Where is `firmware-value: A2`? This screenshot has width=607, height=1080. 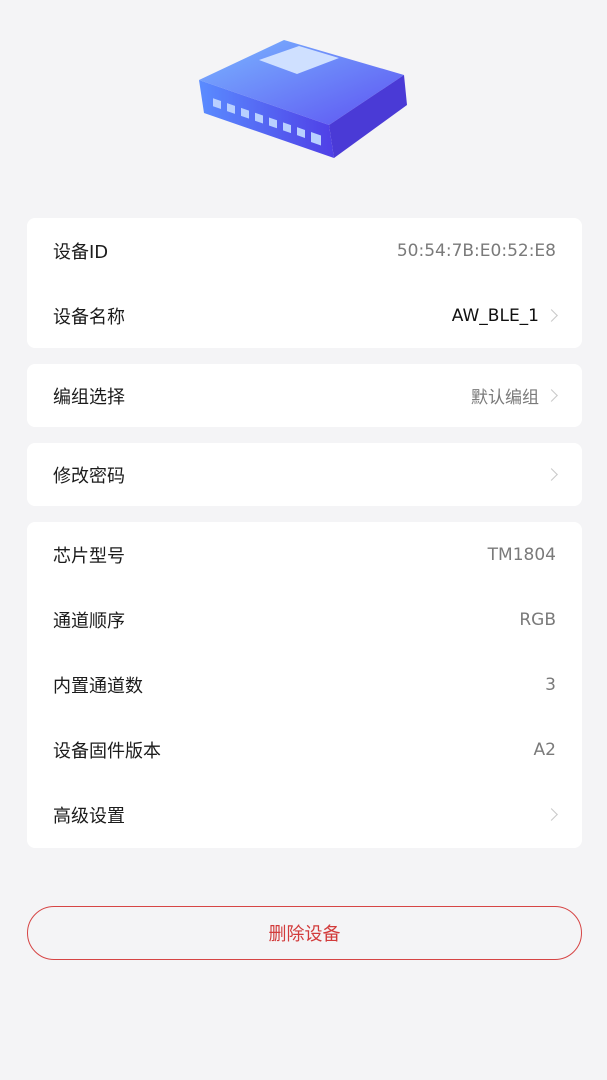 firmware-value: A2 is located at coordinates (544, 749).